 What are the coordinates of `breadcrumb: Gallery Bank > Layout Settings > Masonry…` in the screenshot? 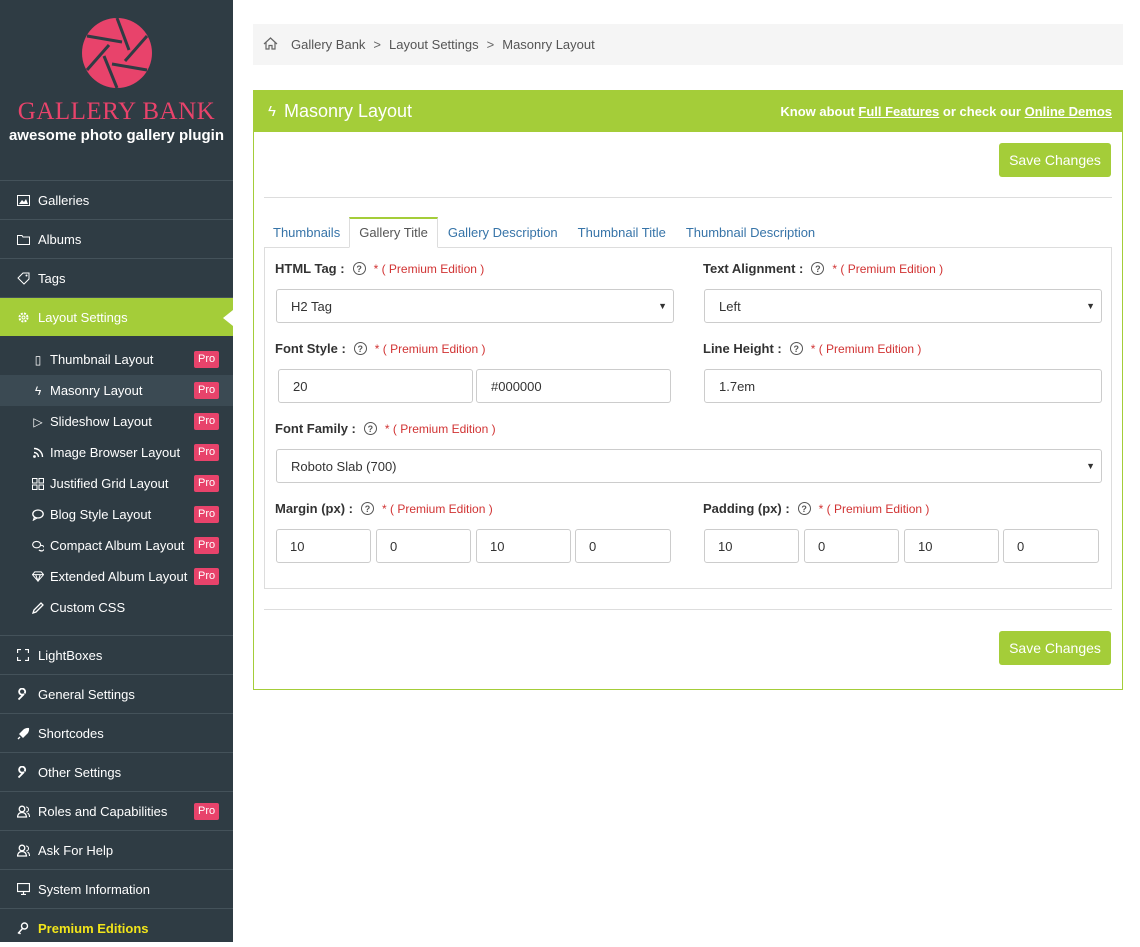 It's located at (688, 44).